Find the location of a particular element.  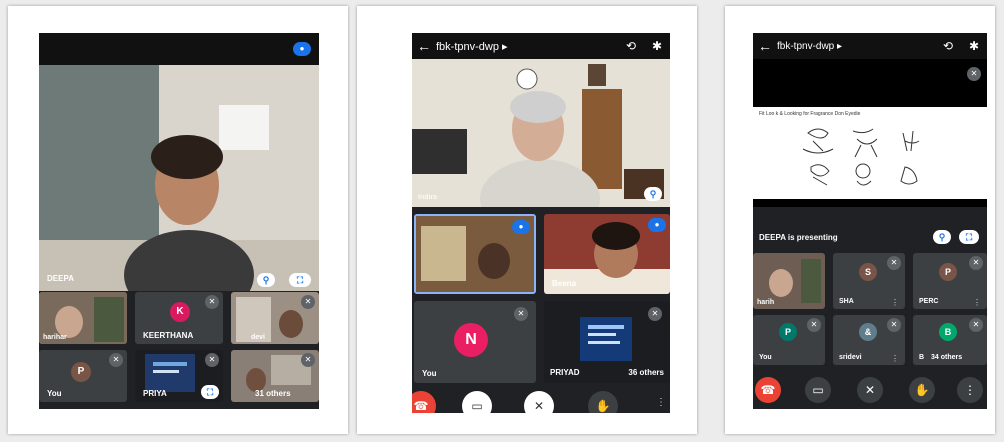

presenter-video: DEEPA ⚲ ⛶ is located at coordinates (179, 178).